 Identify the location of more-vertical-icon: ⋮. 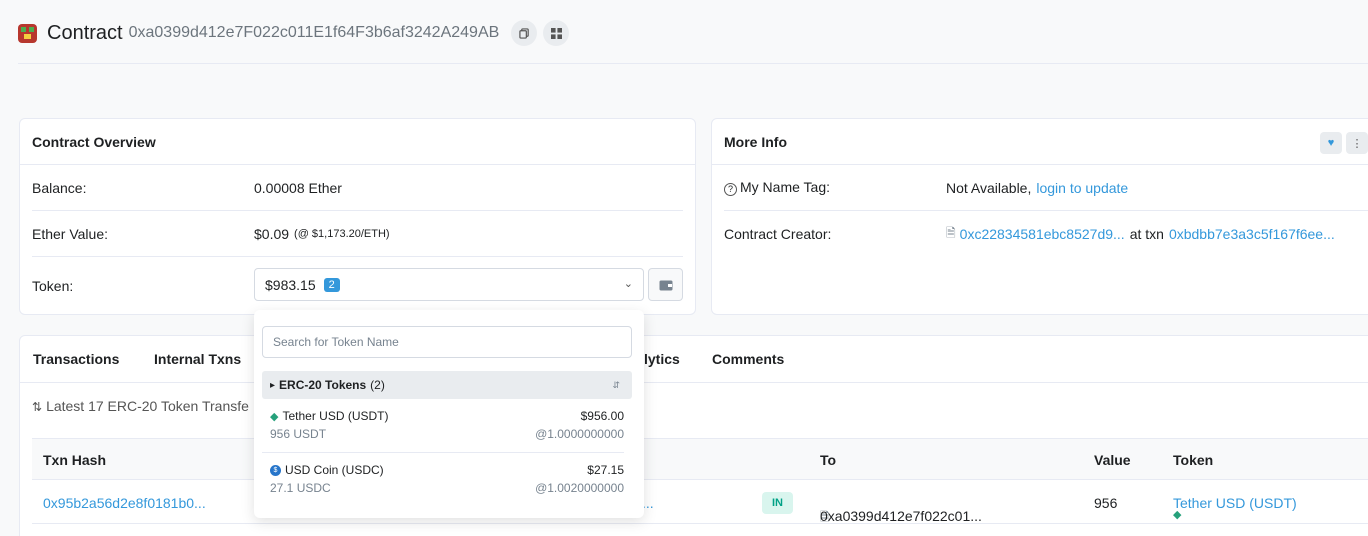
(1357, 143).